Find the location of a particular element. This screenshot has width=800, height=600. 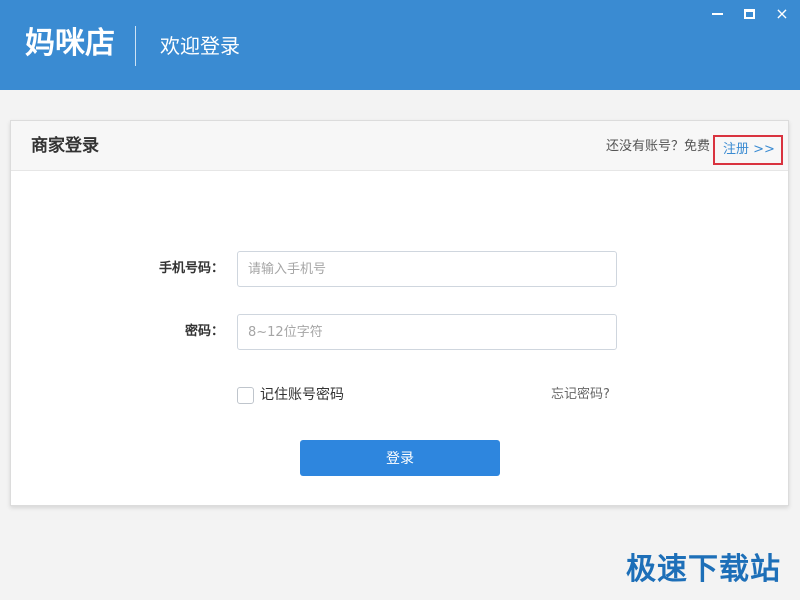

close-icon: × is located at coordinates (782, 13).